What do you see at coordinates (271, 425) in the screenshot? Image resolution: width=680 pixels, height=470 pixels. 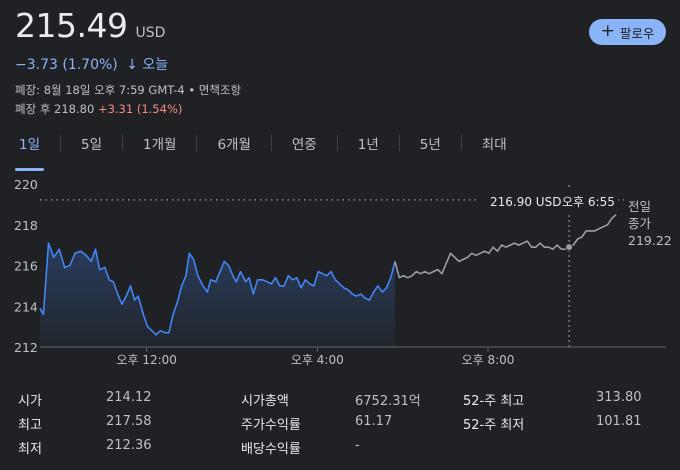 I see `stat-label: 주가수익률` at bounding box center [271, 425].